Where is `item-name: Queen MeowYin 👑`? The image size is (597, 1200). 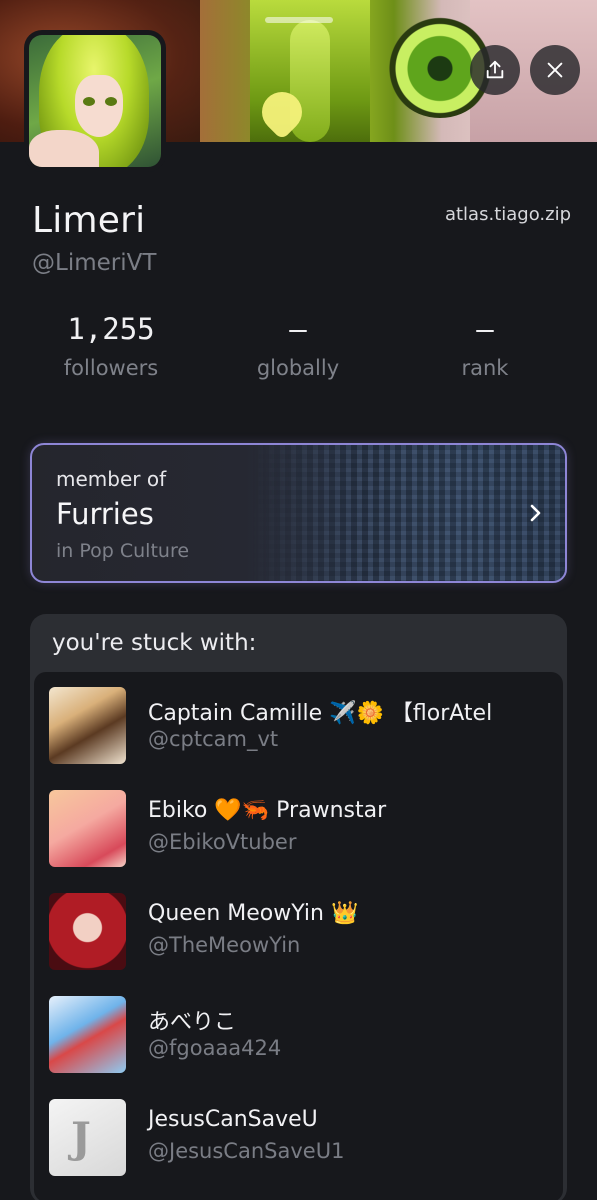
item-name: Queen MeowYin 👑 is located at coordinates (253, 913).